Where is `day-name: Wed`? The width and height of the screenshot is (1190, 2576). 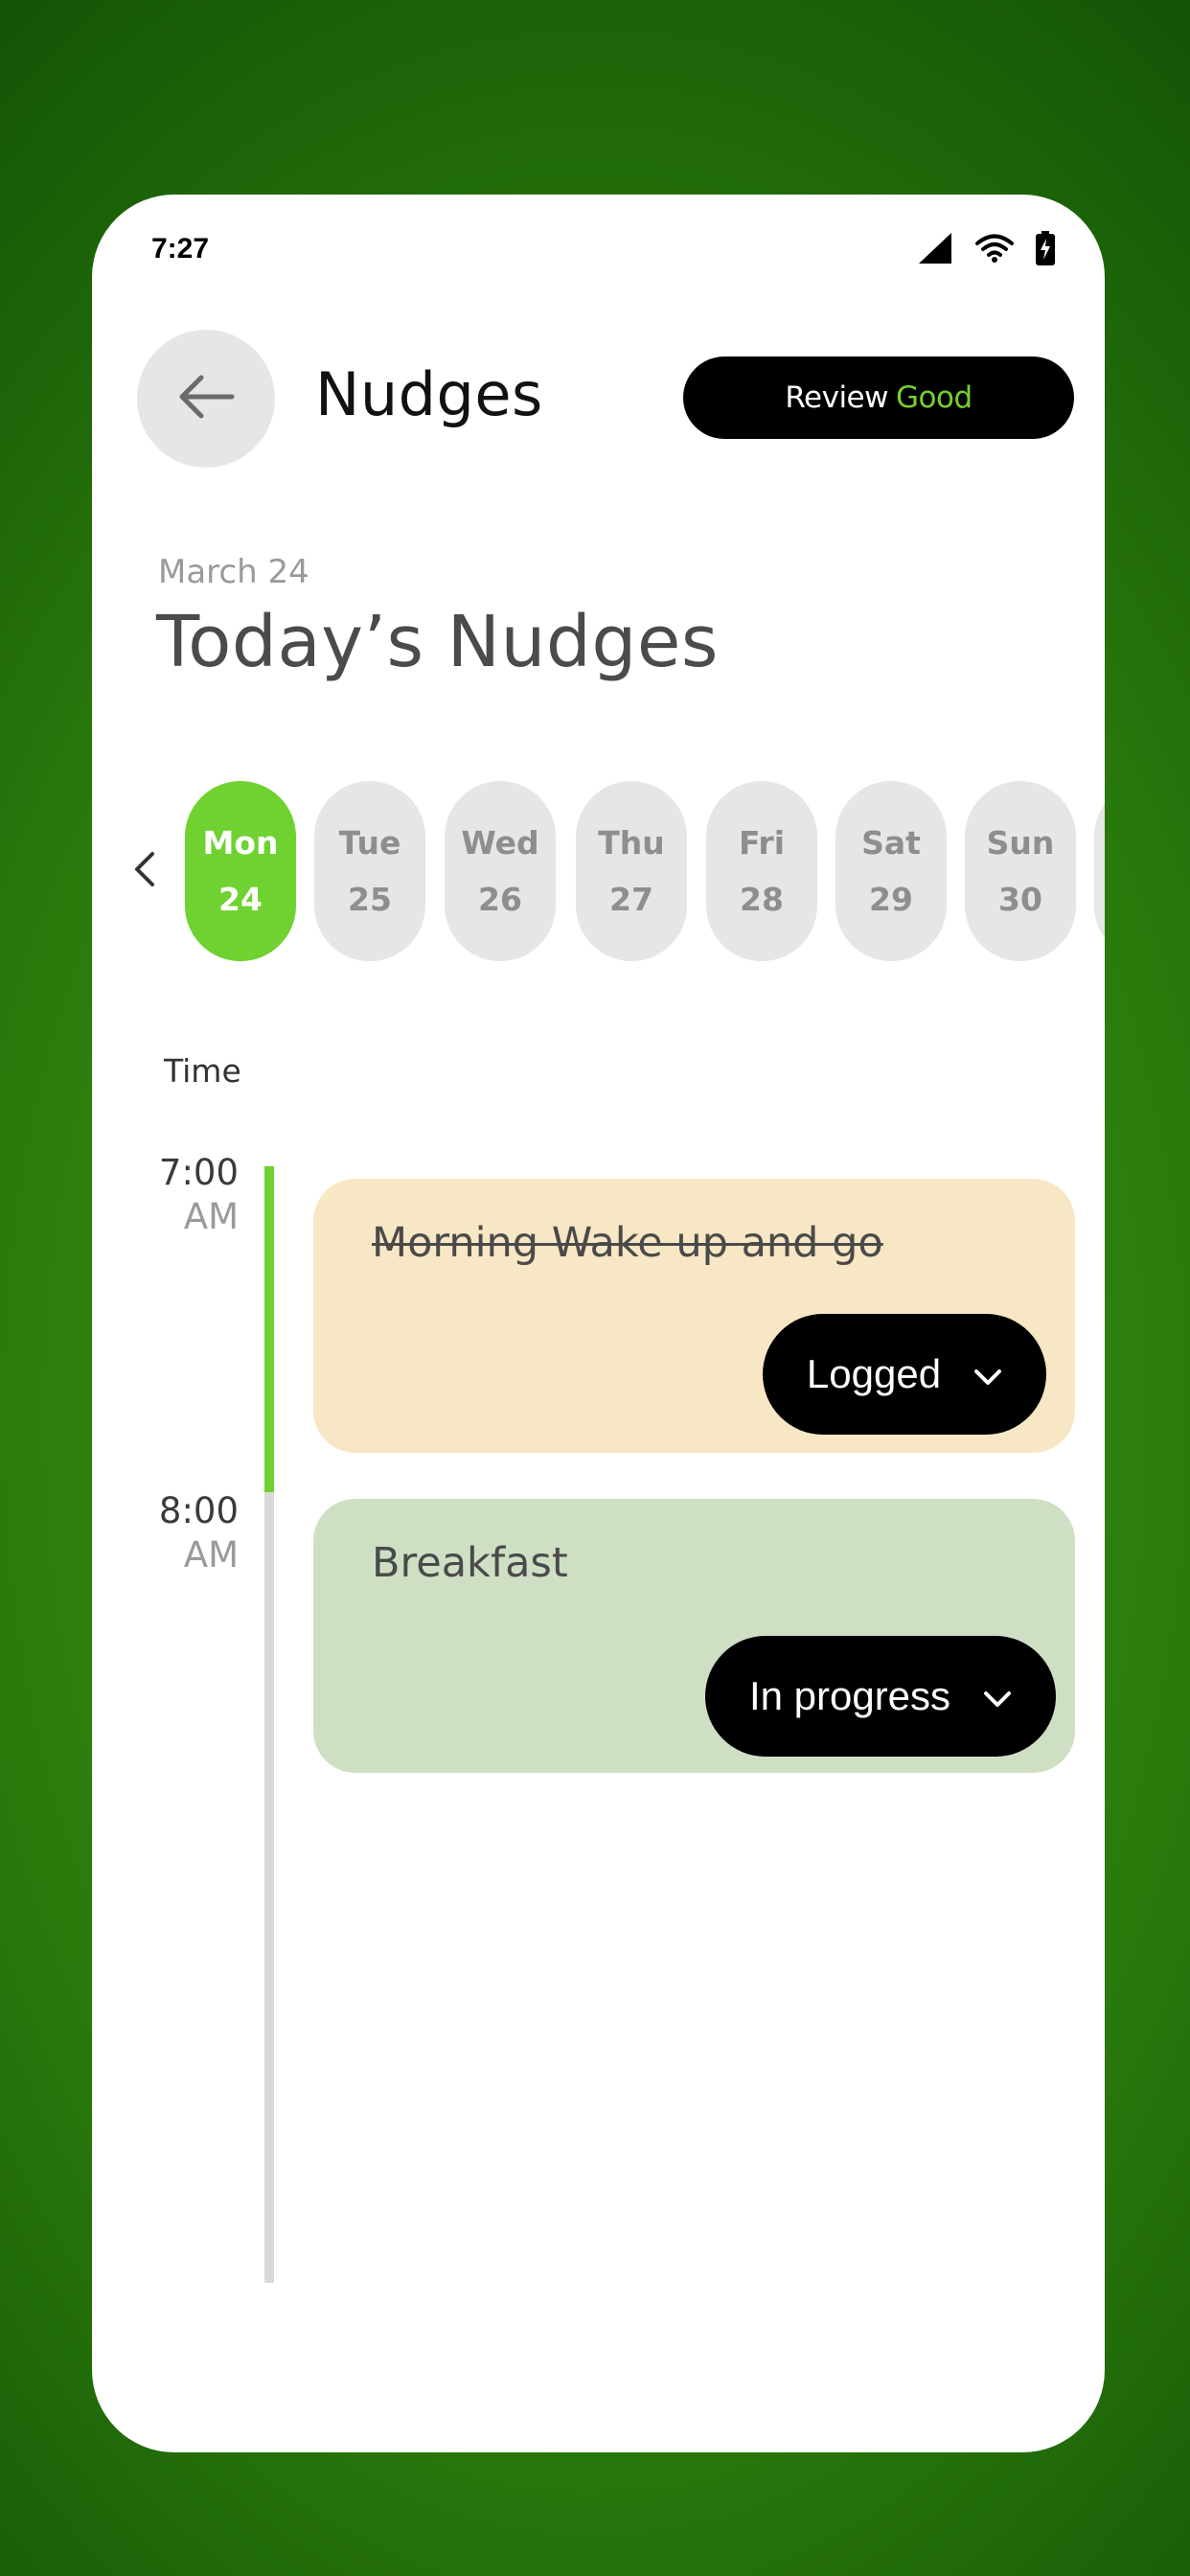
day-name: Wed is located at coordinates (500, 843).